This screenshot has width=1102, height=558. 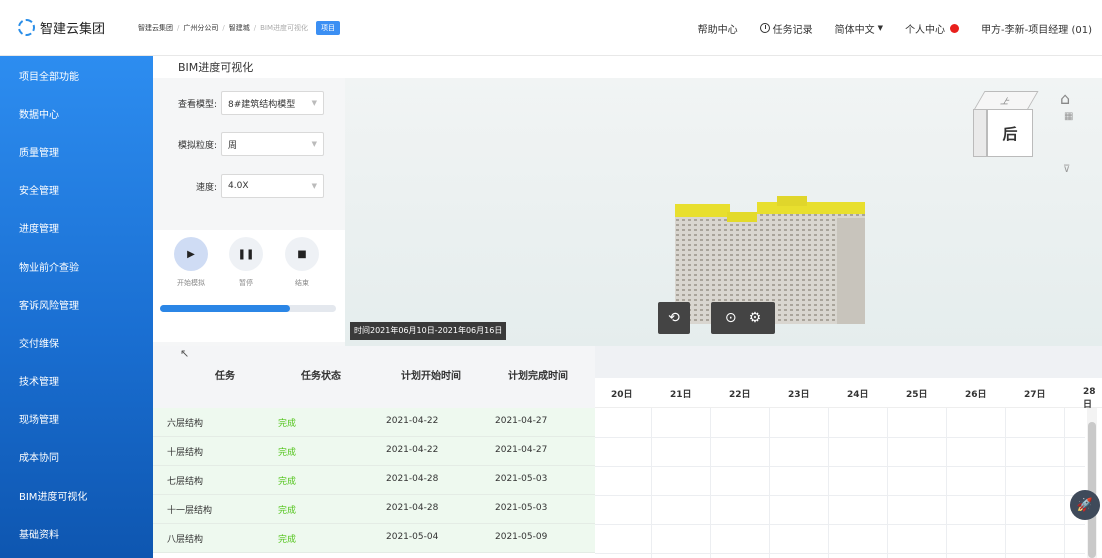 I want to click on end-date-cell: 2021-05-03, so click(x=521, y=479).